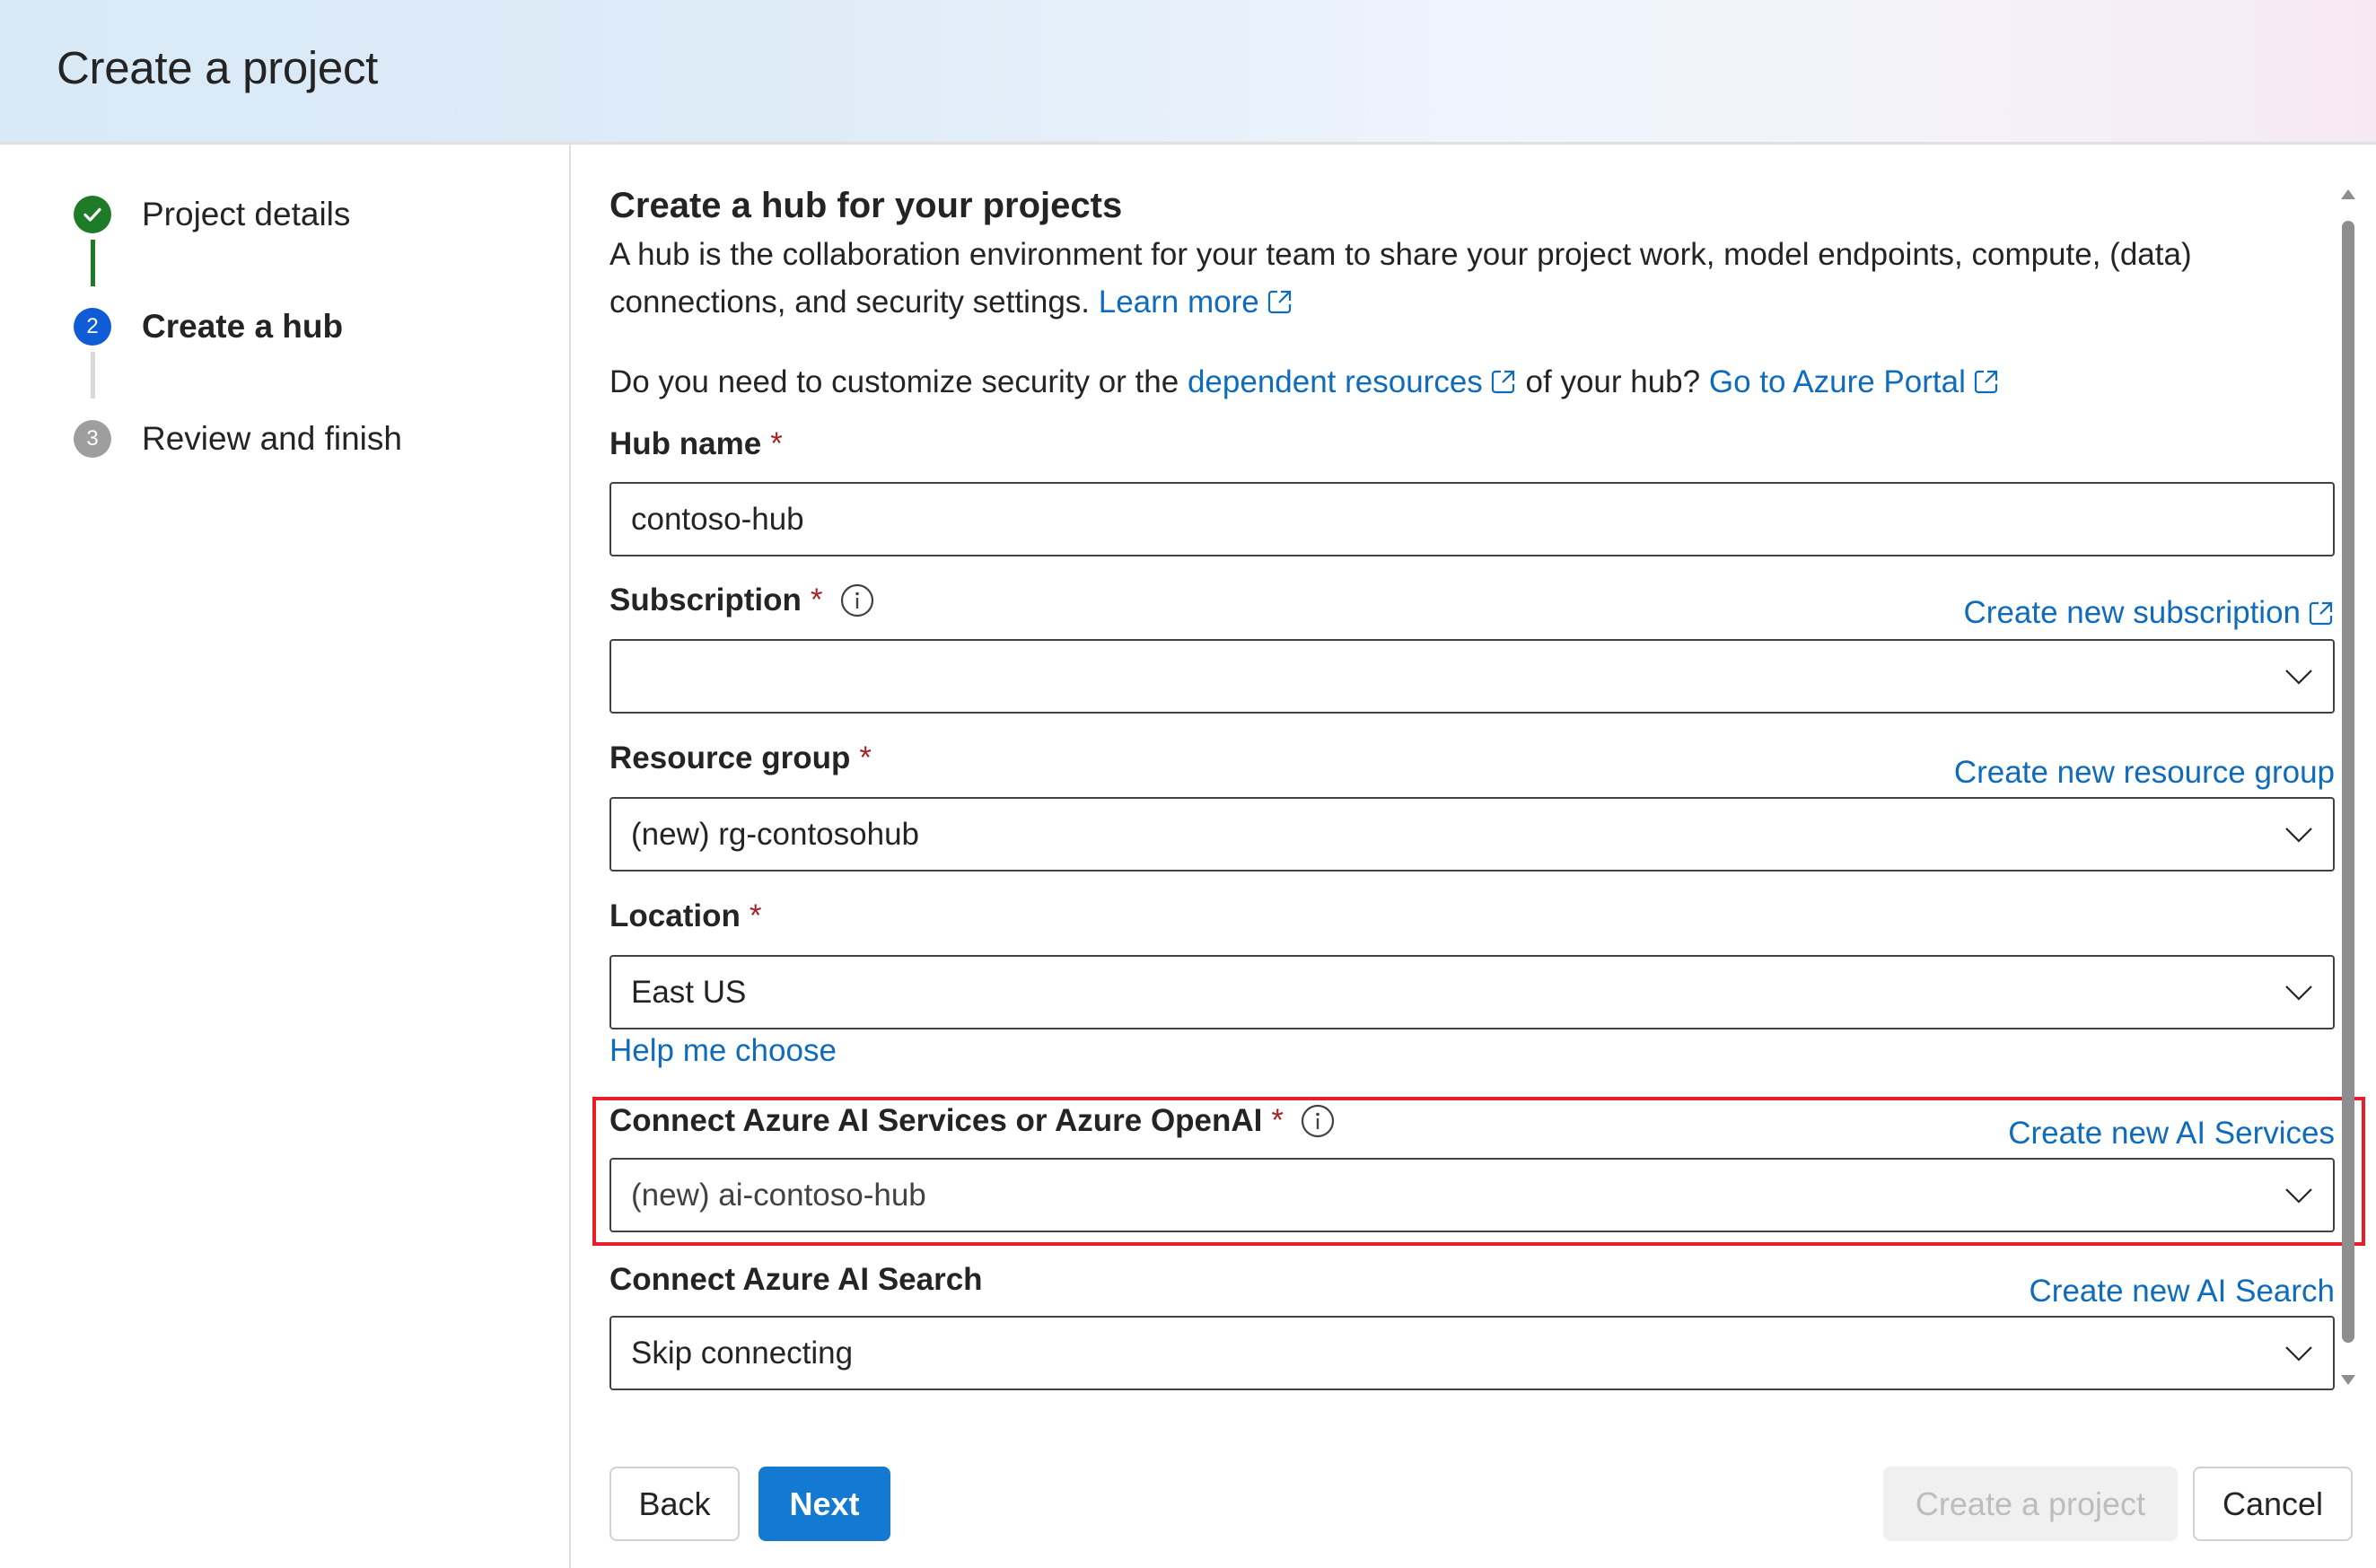 Image resolution: width=2376 pixels, height=1568 pixels. Describe the element at coordinates (2348, 194) in the screenshot. I see `scroll-up-arrow-icon` at that location.